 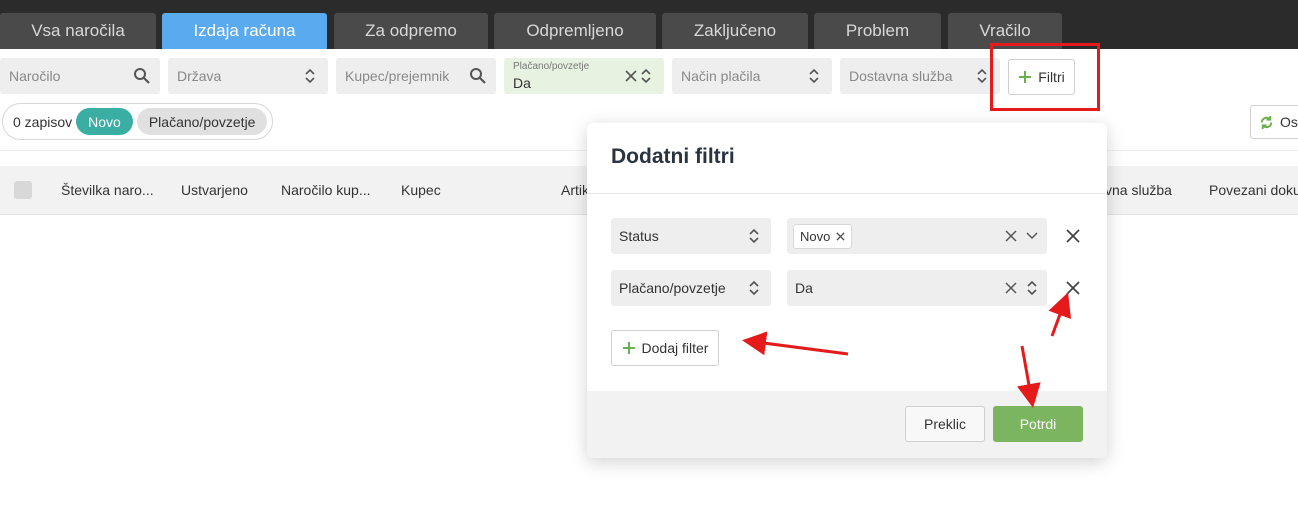 What do you see at coordinates (735, 31) in the screenshot?
I see `tab-completed: Zaključeno` at bounding box center [735, 31].